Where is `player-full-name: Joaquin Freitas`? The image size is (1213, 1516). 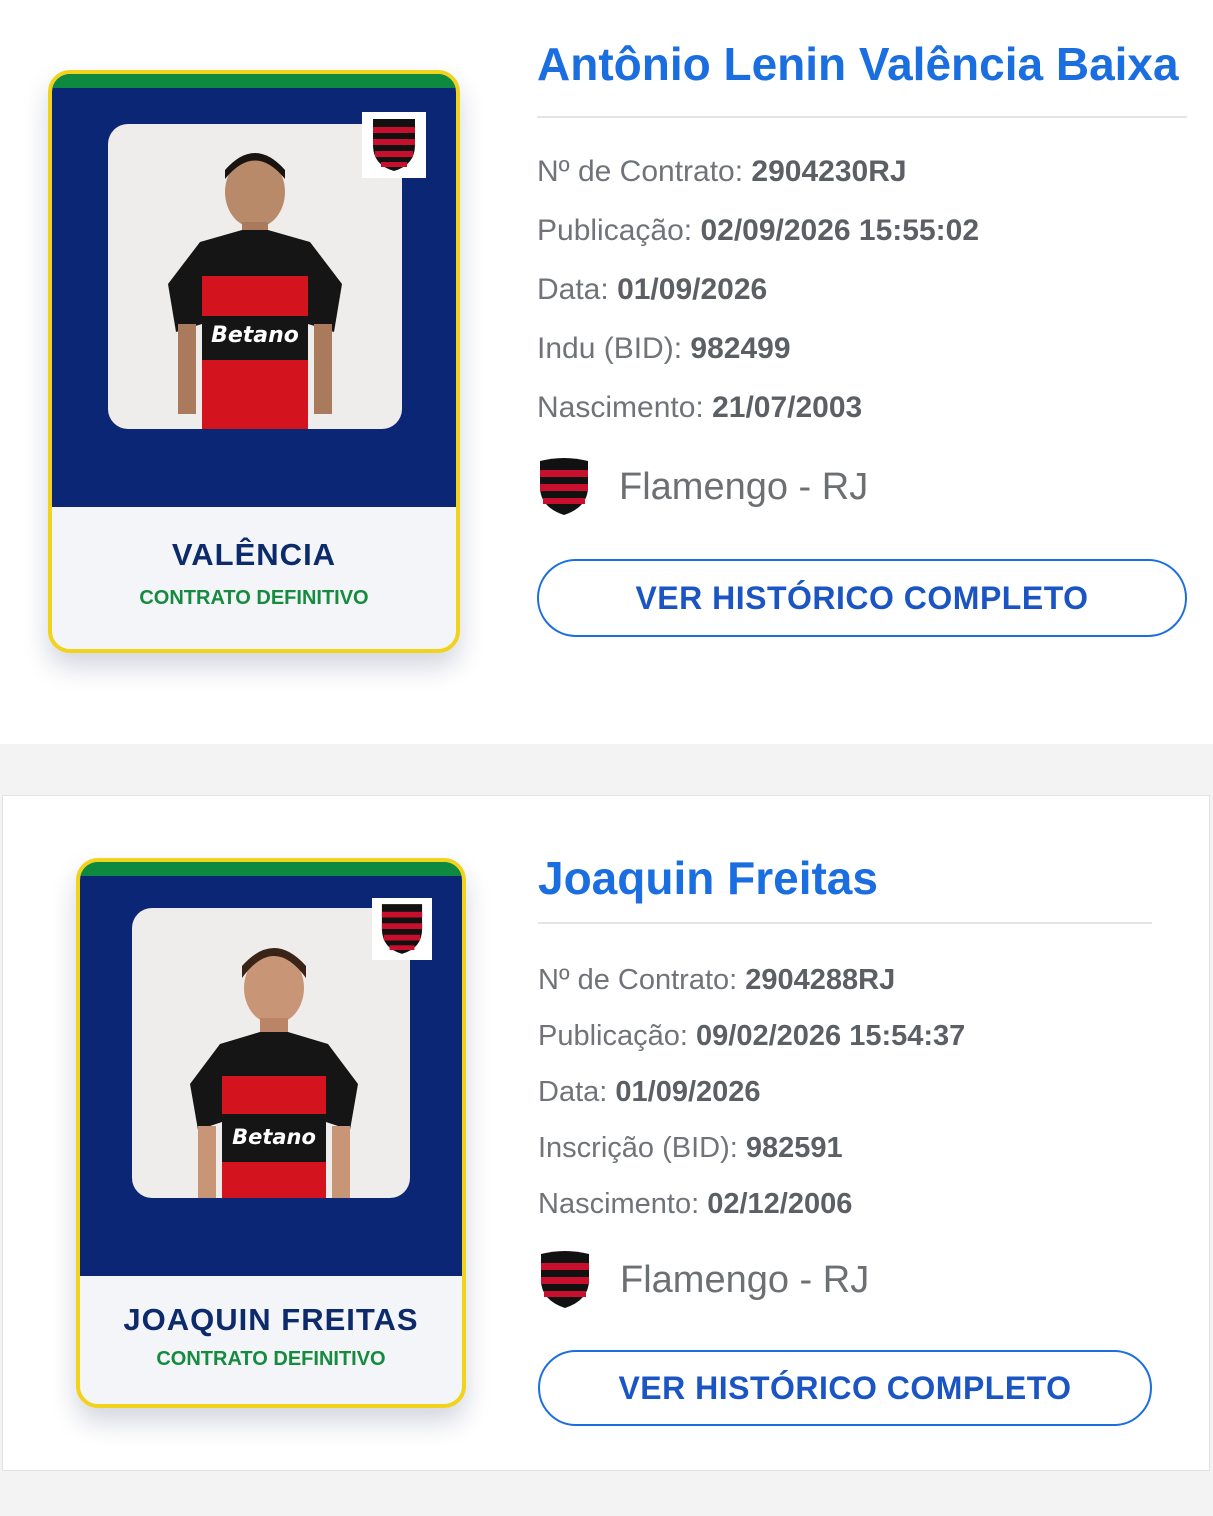
player-full-name: Joaquin Freitas is located at coordinates (845, 886).